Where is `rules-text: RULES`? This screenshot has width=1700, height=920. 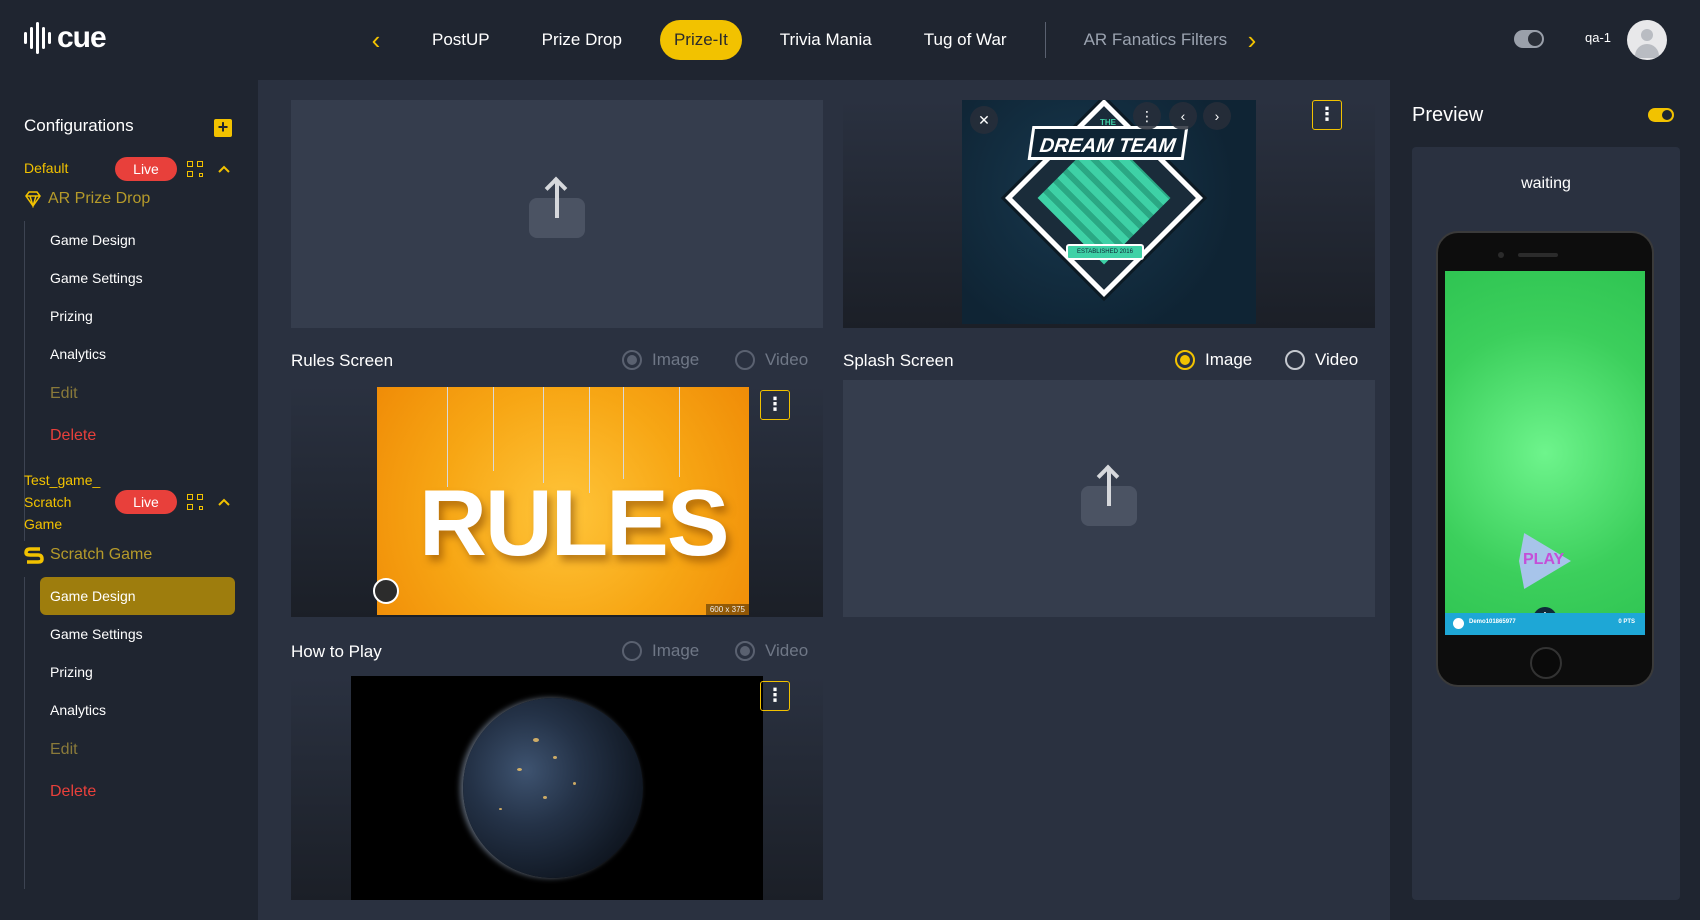
rules-text: RULES is located at coordinates (574, 522).